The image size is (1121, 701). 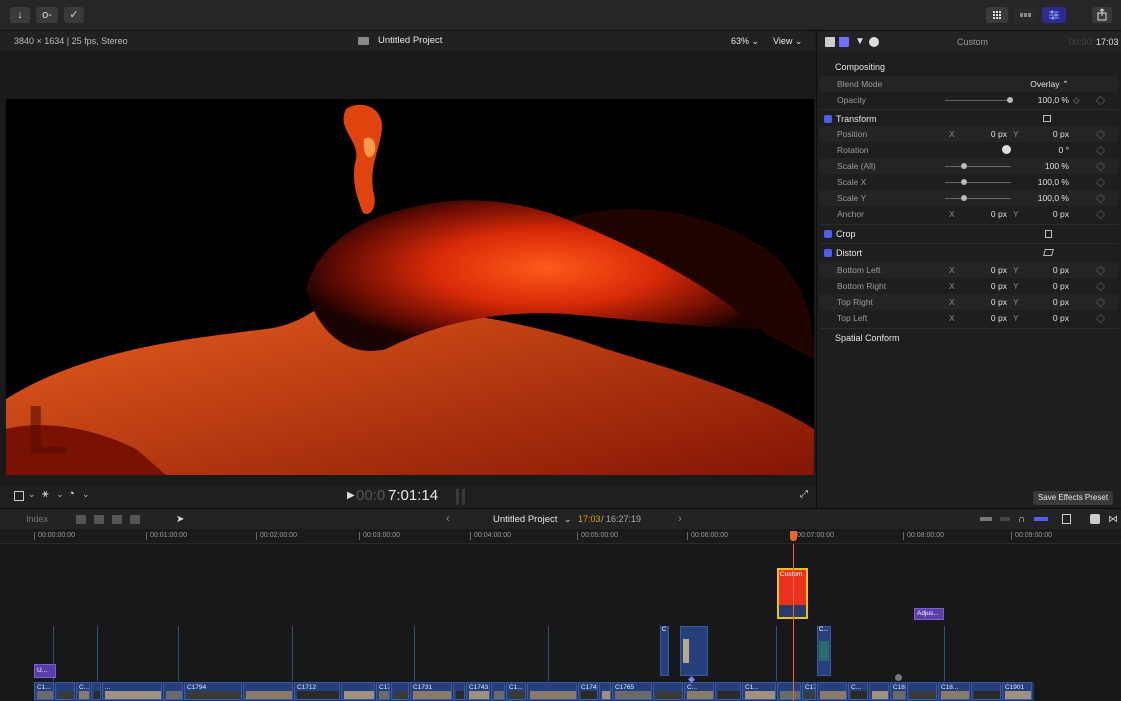 I want to click on filmstrip-tab-icon, so click(x=844, y=42).